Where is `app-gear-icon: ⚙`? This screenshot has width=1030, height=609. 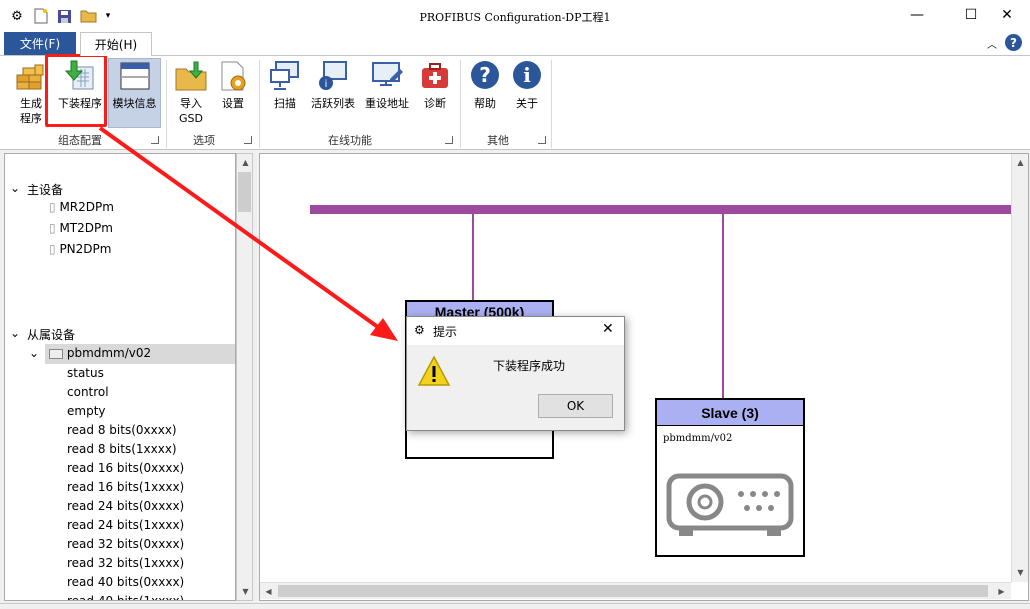 app-gear-icon: ⚙ is located at coordinates (17, 16).